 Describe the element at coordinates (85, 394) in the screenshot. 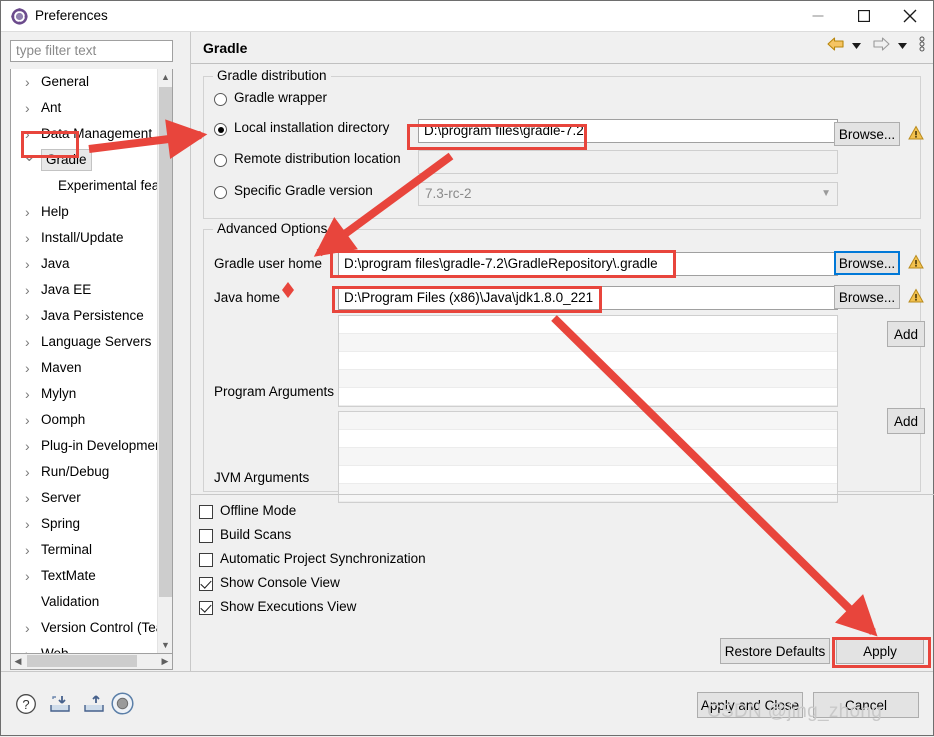

I see `sidebar-item-mylyn: › Mylyn` at that location.